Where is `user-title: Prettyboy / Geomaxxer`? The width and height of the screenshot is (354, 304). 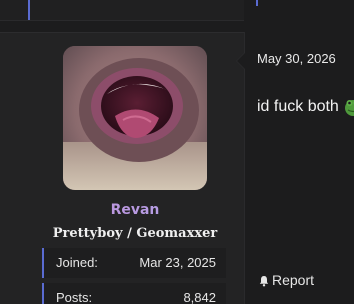
user-title: Prettyboy / Geomaxxer is located at coordinates (135, 233).